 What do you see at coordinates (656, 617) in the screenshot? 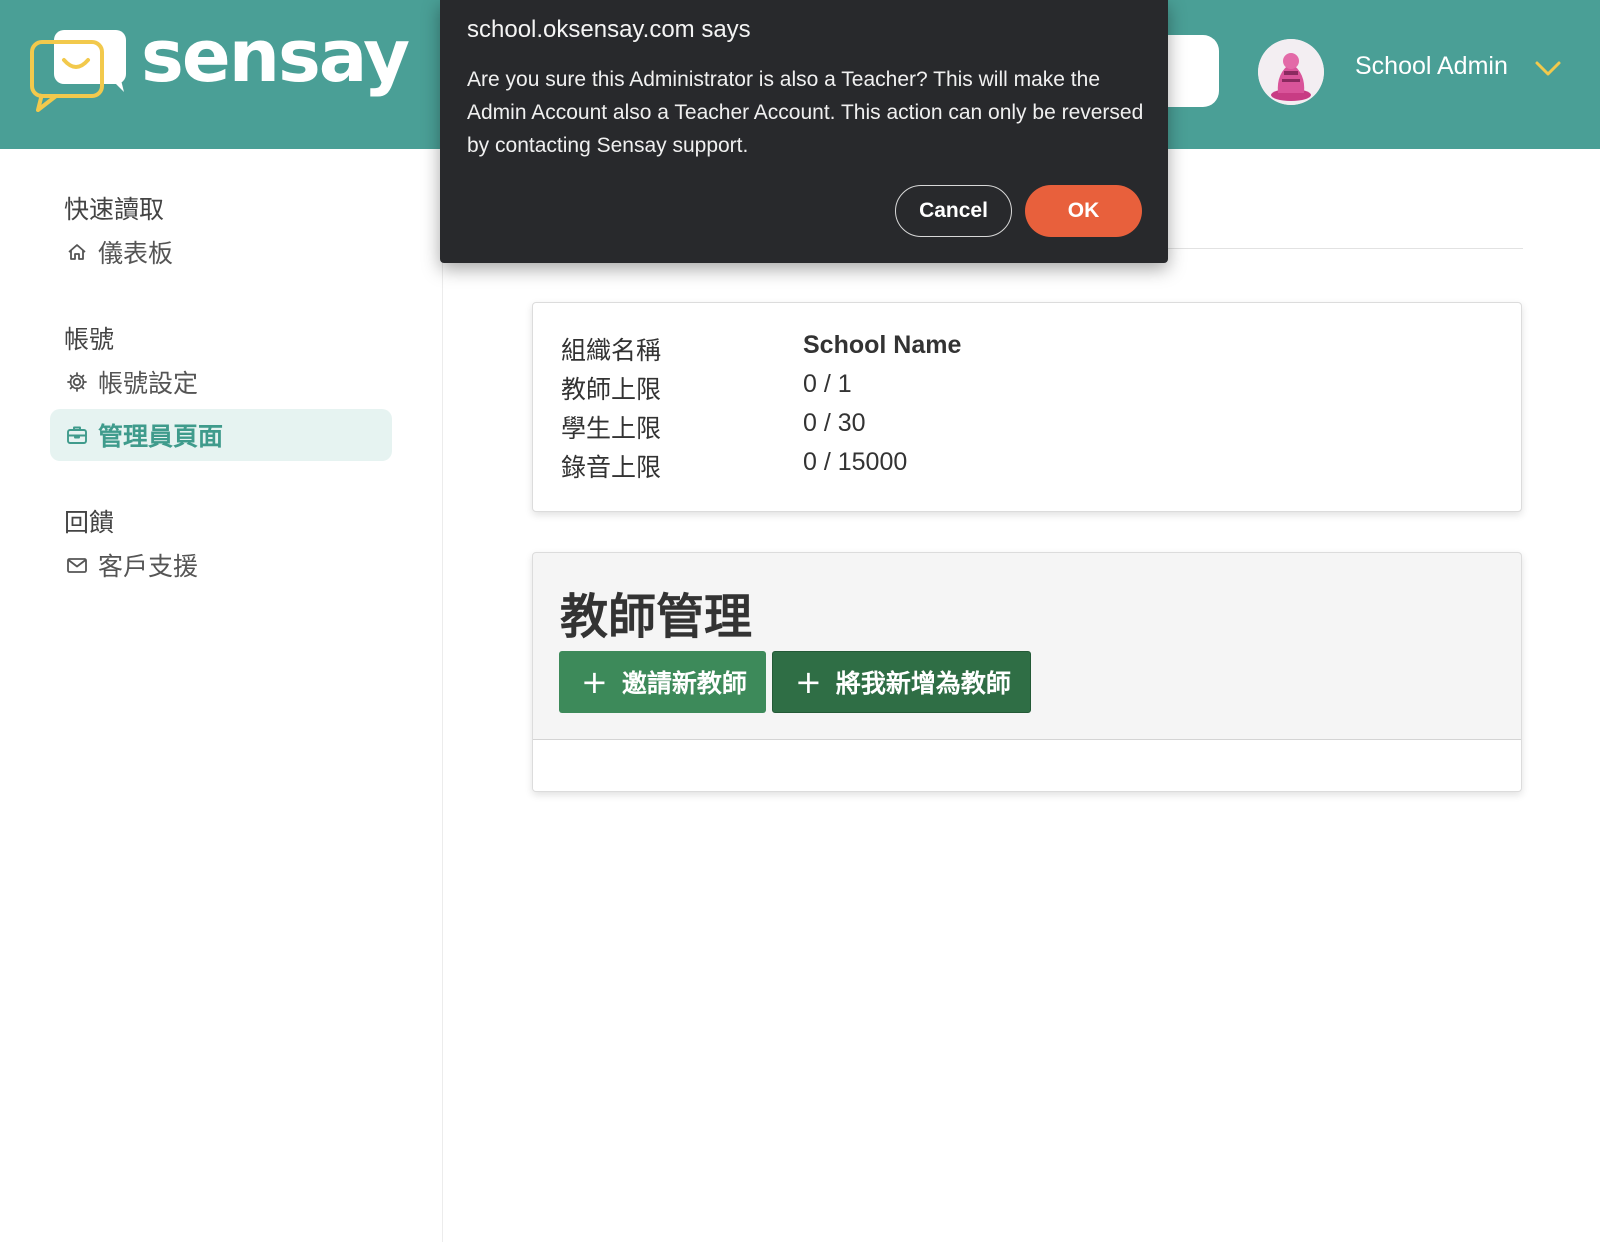
I see `teacher-management-title: 教師管理` at bounding box center [656, 617].